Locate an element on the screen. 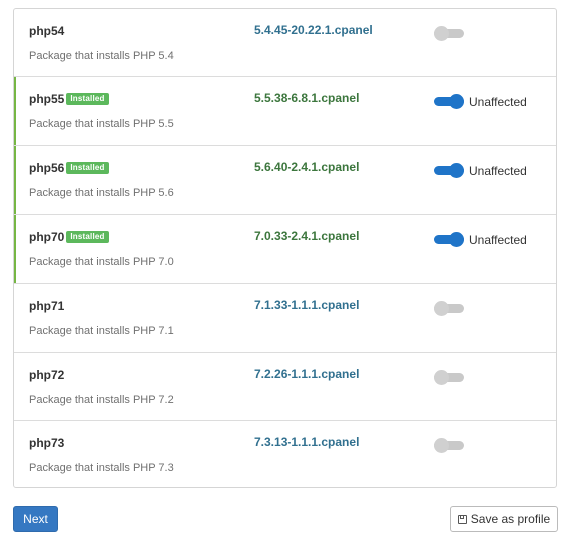 Image resolution: width=581 pixels, height=548 pixels. package-name: php71 is located at coordinates (46, 306).